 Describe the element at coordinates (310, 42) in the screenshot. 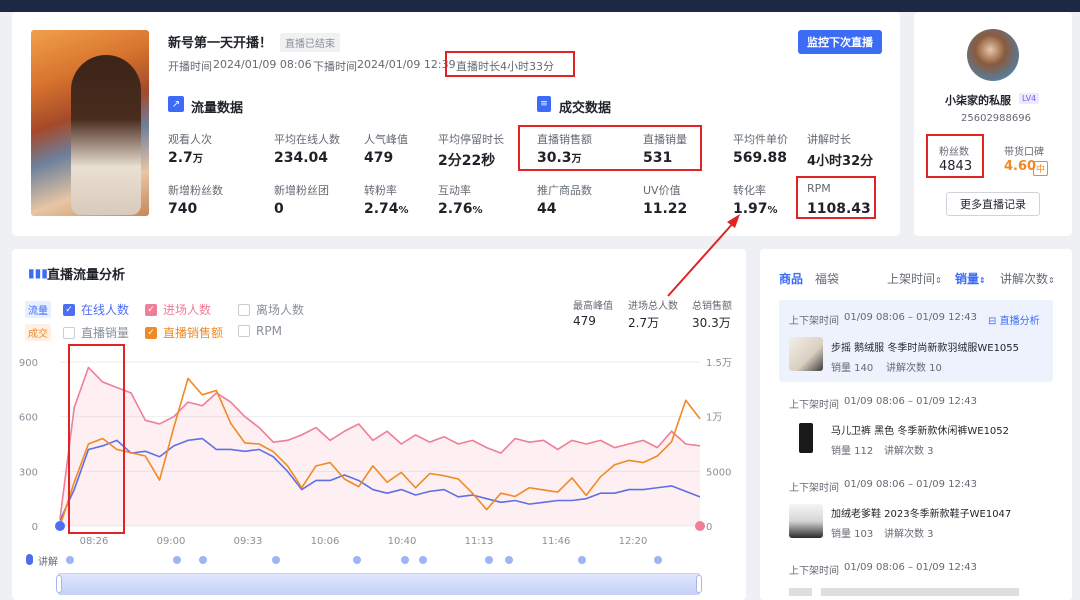

I see `live-status-badge: 直播已结束` at that location.